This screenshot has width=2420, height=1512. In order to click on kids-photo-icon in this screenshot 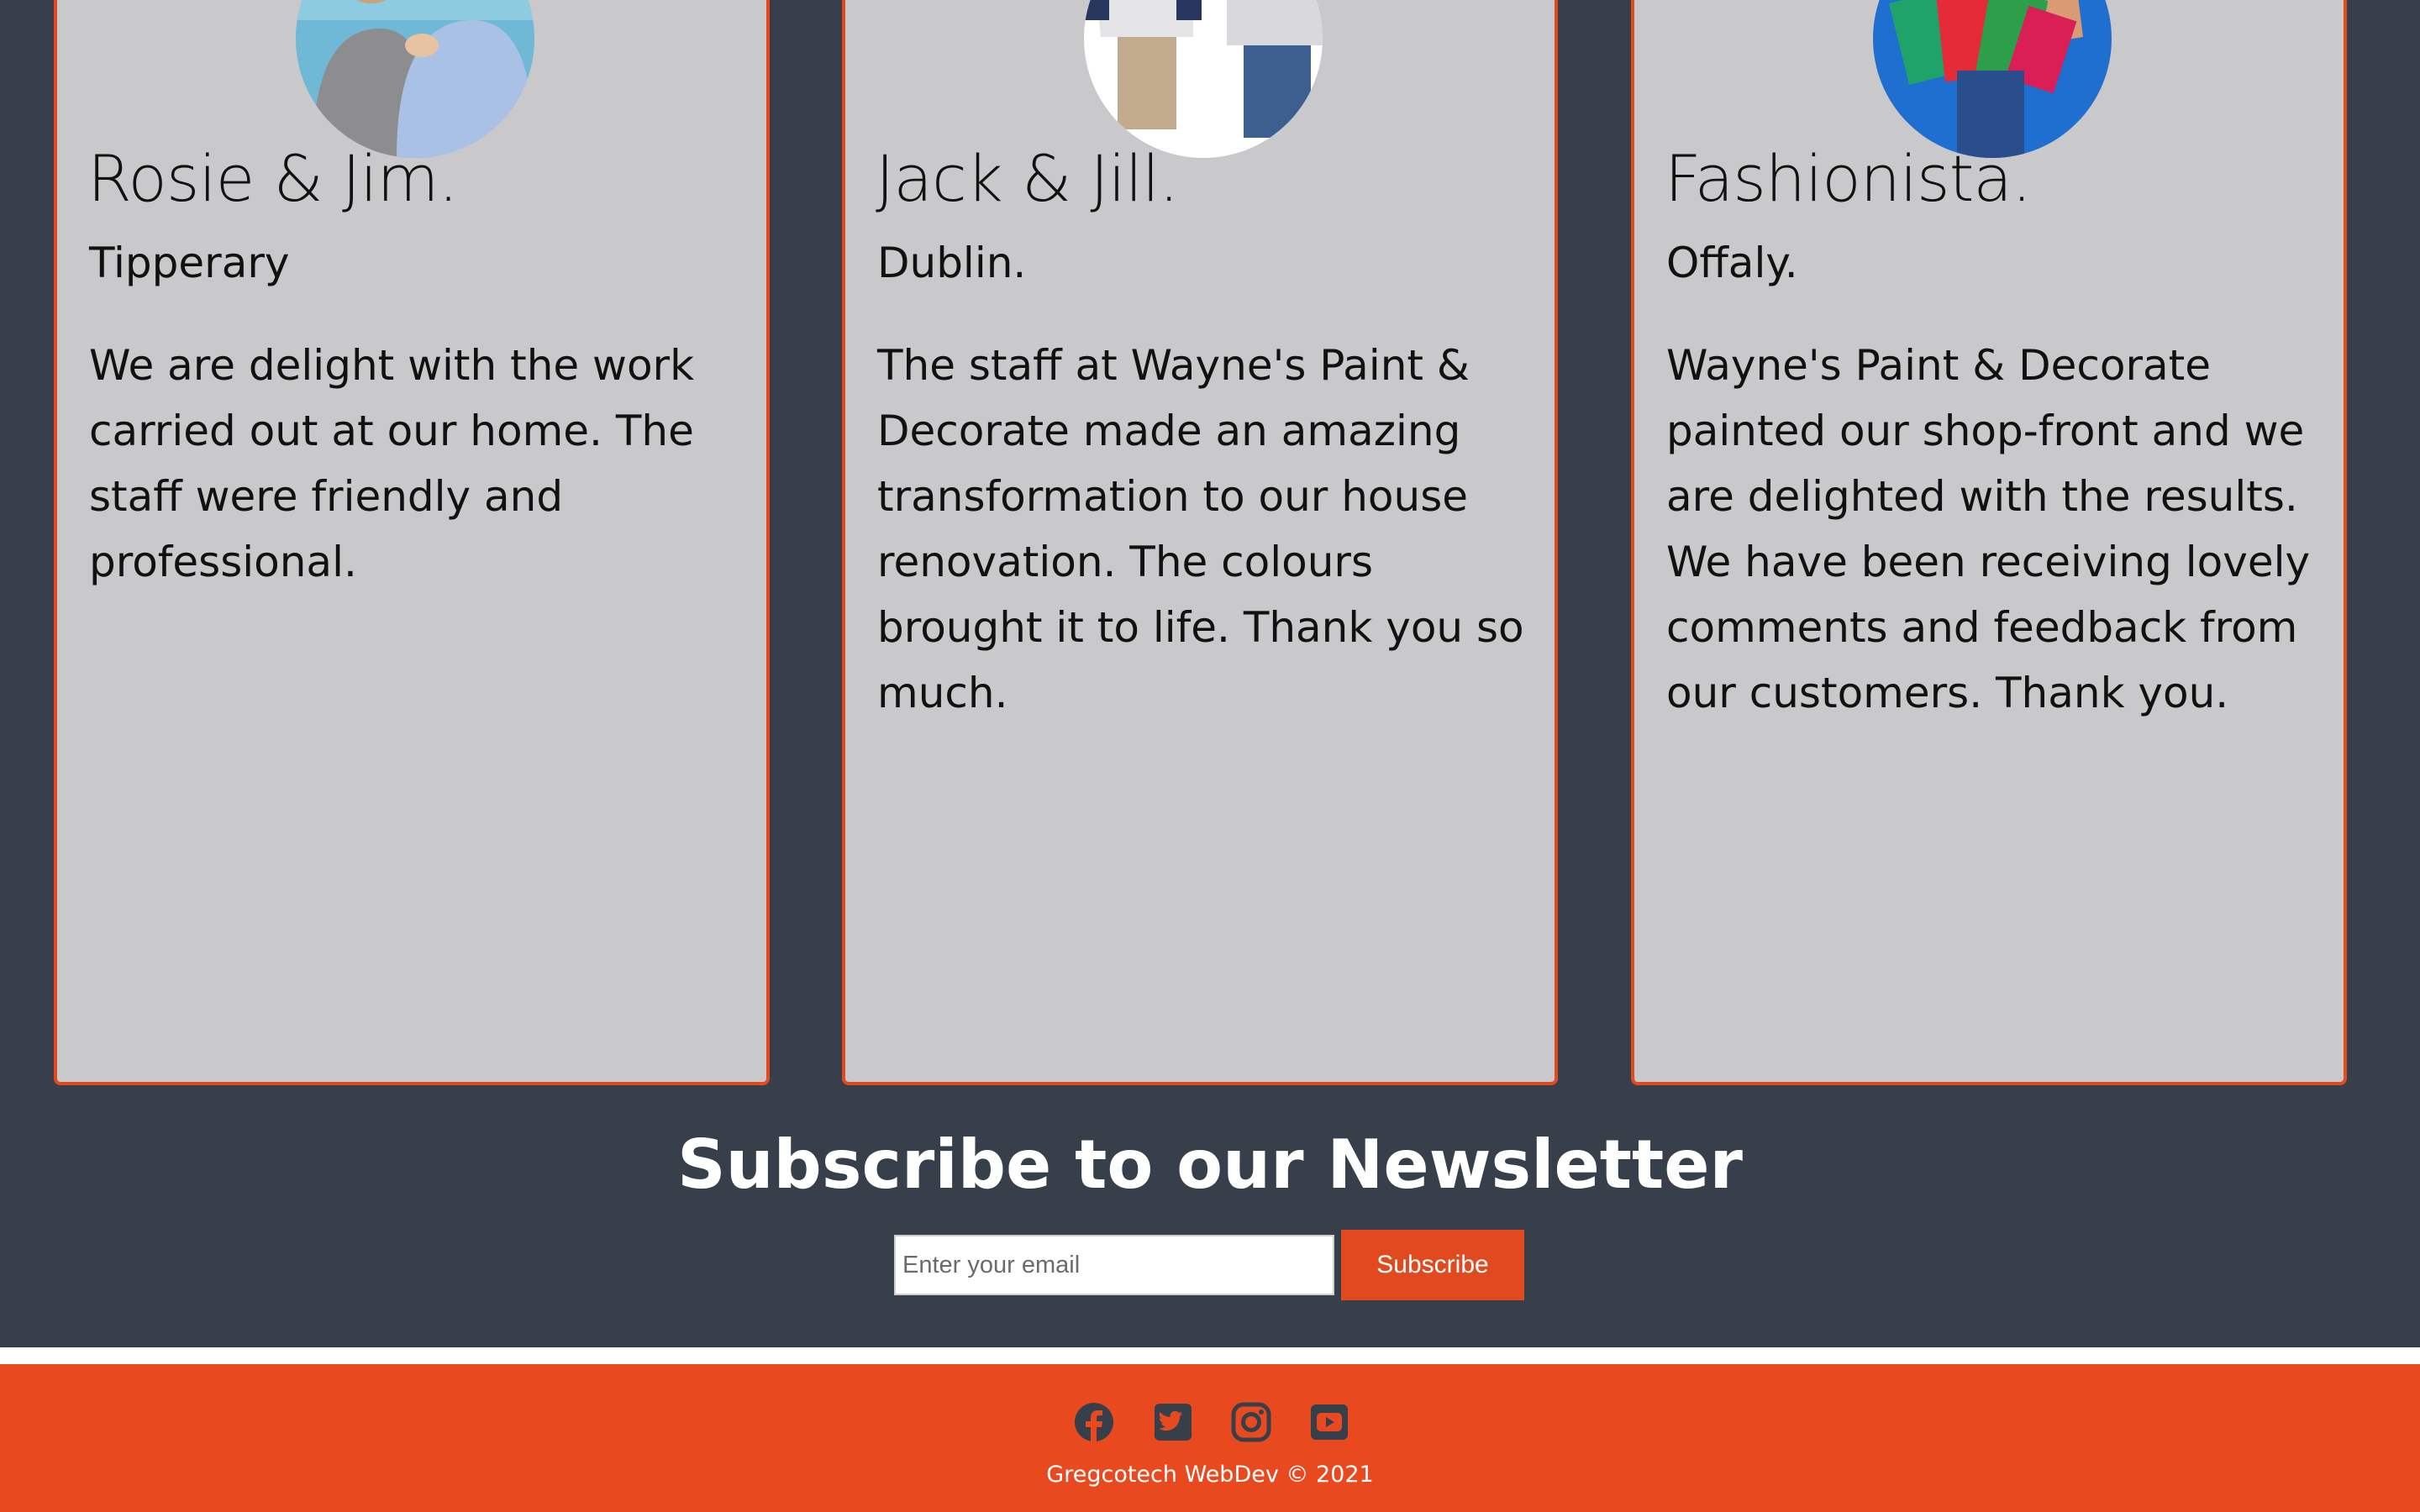, I will do `click(1203, 79)`.